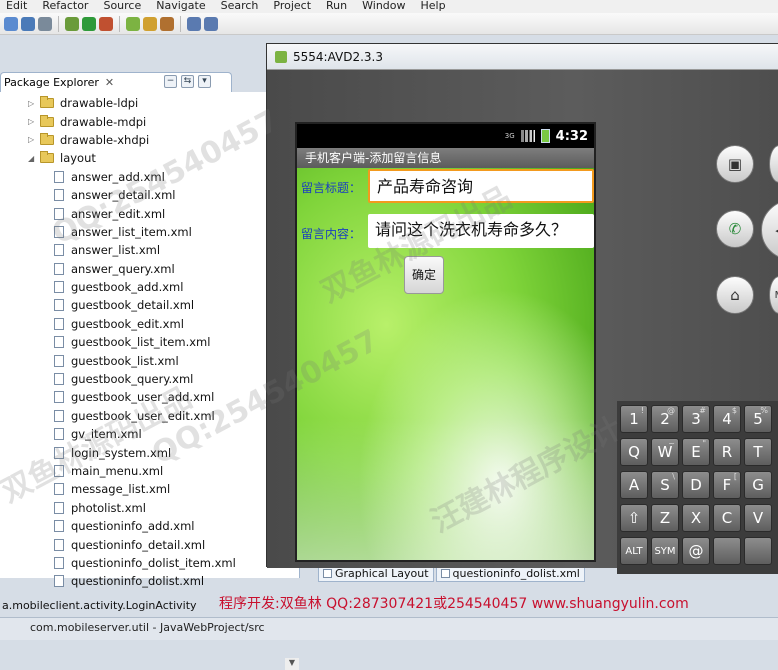  I want to click on key: A, so click(634, 485).